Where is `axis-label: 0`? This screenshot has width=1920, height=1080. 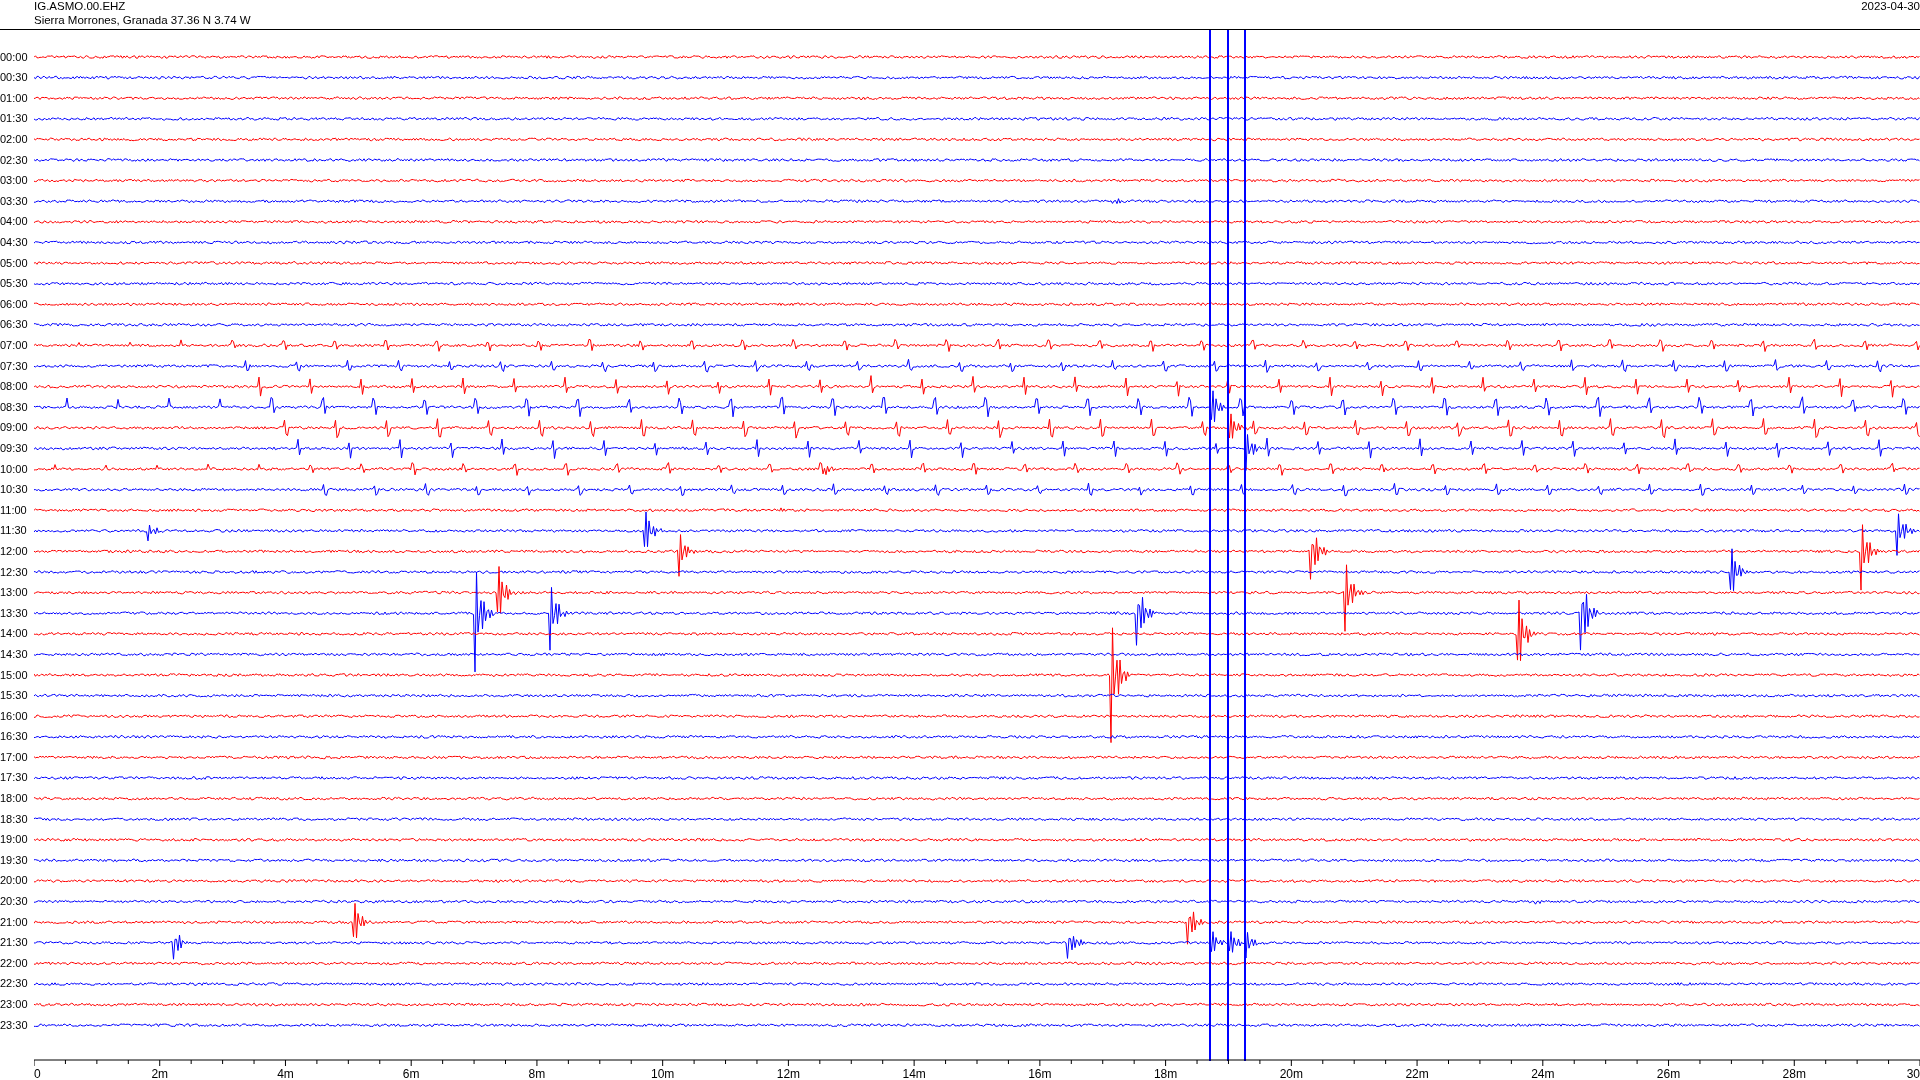
axis-label: 0 is located at coordinates (37, 1073).